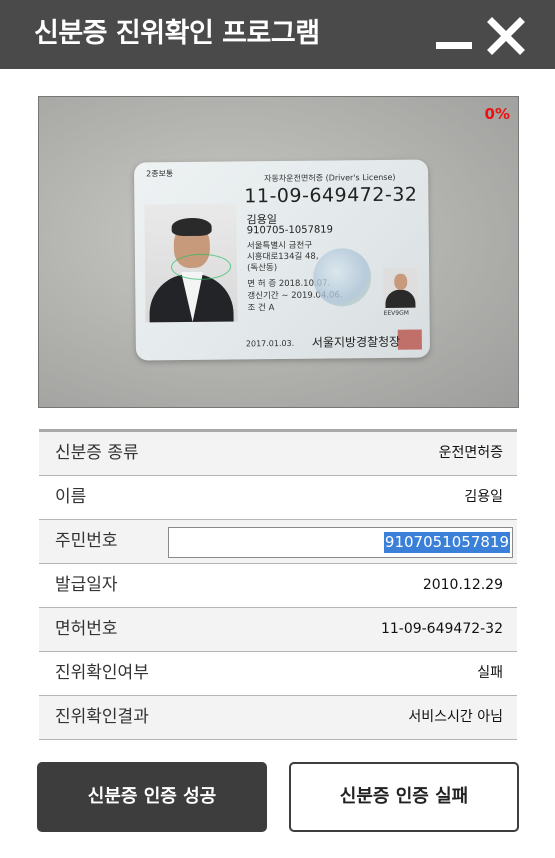  What do you see at coordinates (102, 717) in the screenshot?
I see `label-verify-result: 진위확인결과` at bounding box center [102, 717].